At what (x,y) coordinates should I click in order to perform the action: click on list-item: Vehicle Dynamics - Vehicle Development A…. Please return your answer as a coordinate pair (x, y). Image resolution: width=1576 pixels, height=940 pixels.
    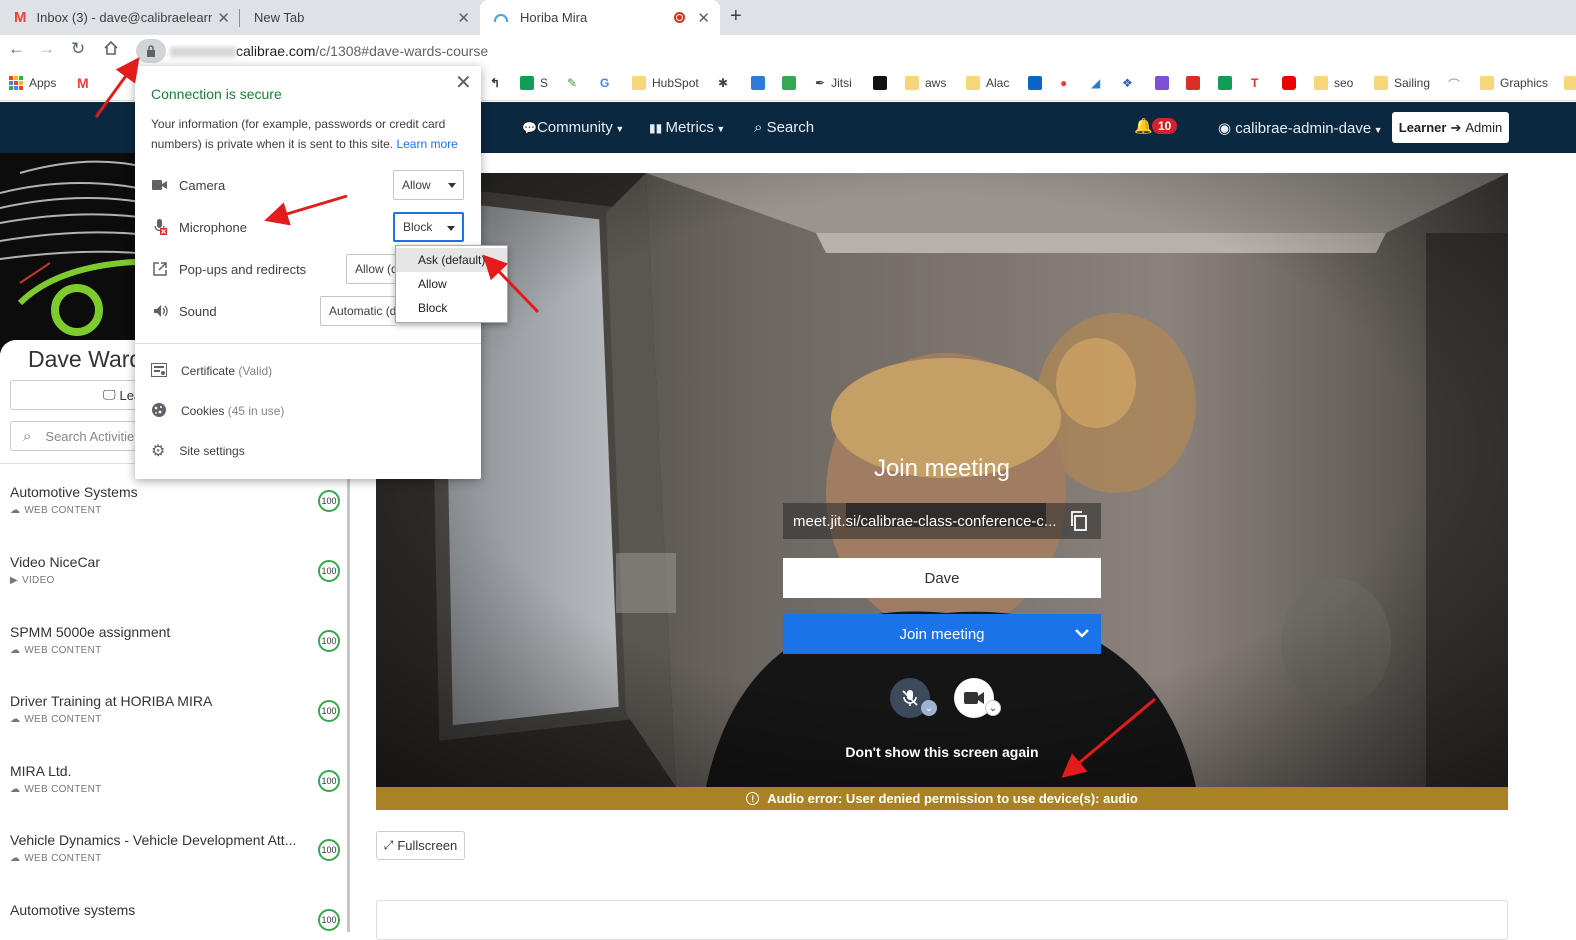
    Looking at the image, I should click on (175, 862).